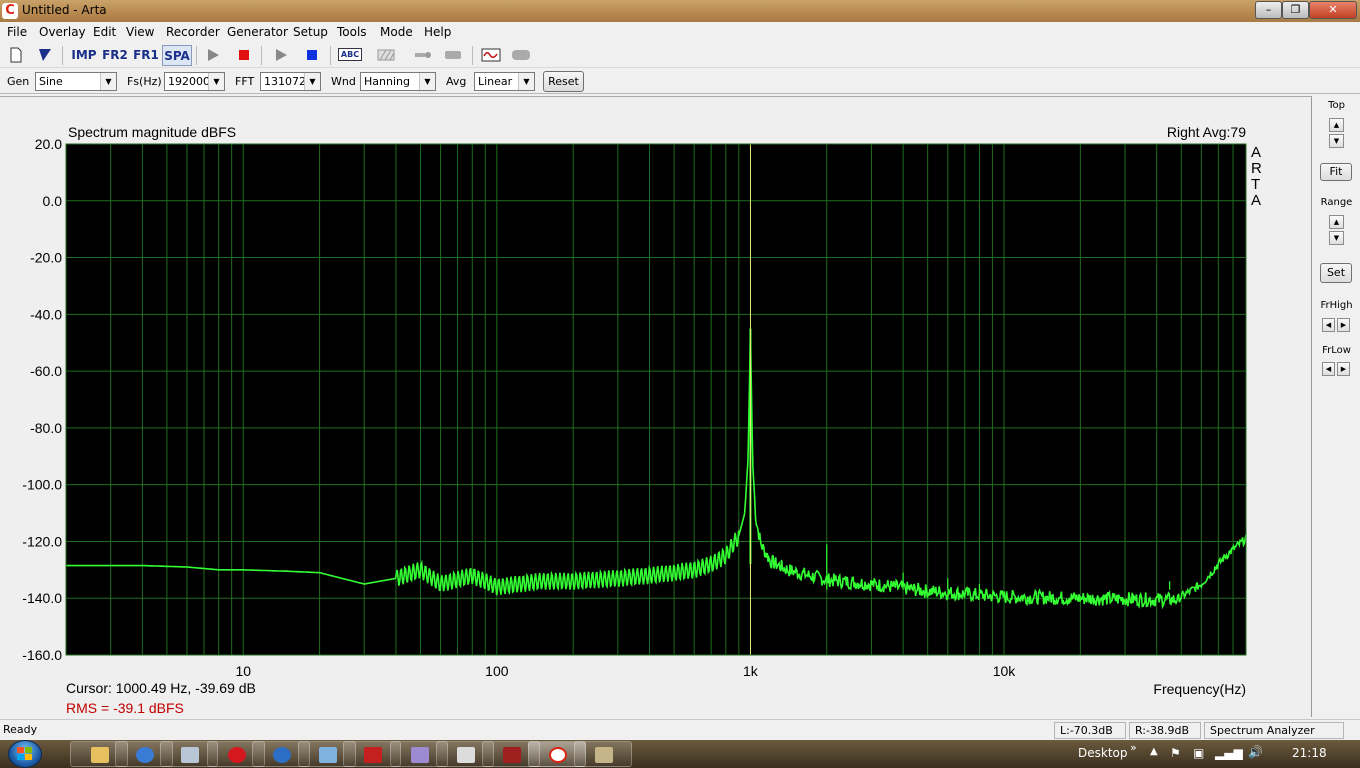  Describe the element at coordinates (244, 55) in the screenshot. I see `record-stop-icon` at that location.